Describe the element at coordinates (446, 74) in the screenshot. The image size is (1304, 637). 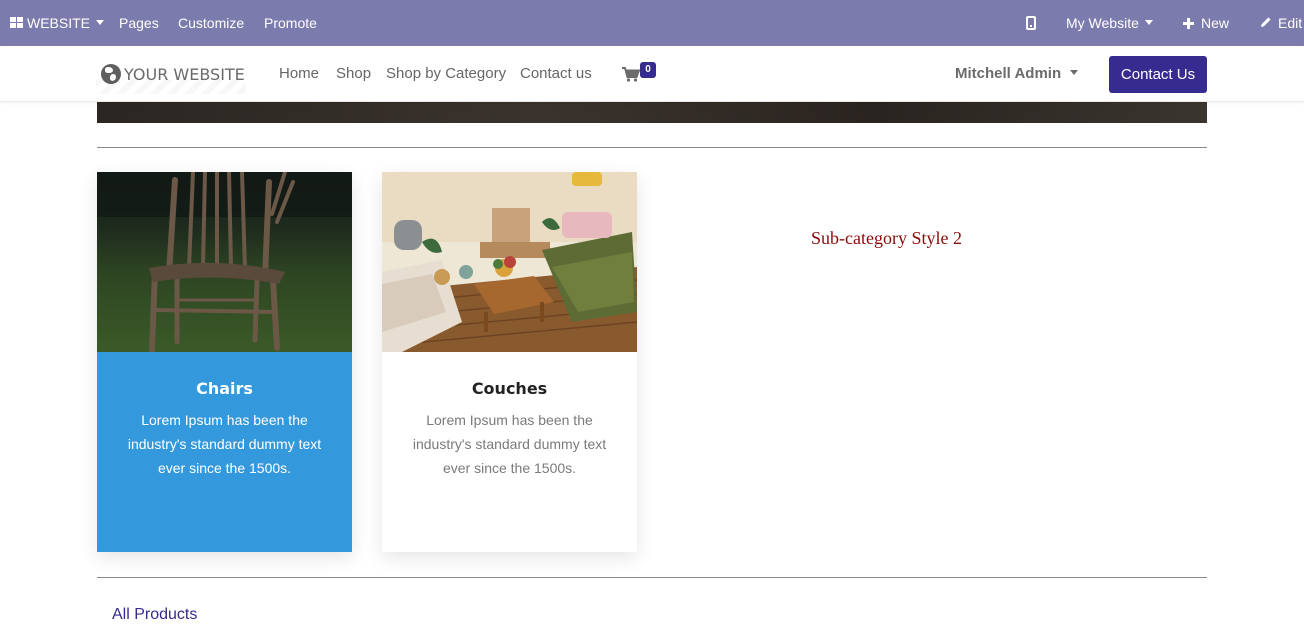
I see `nav-link-shop-by-category: Shop by Category` at that location.